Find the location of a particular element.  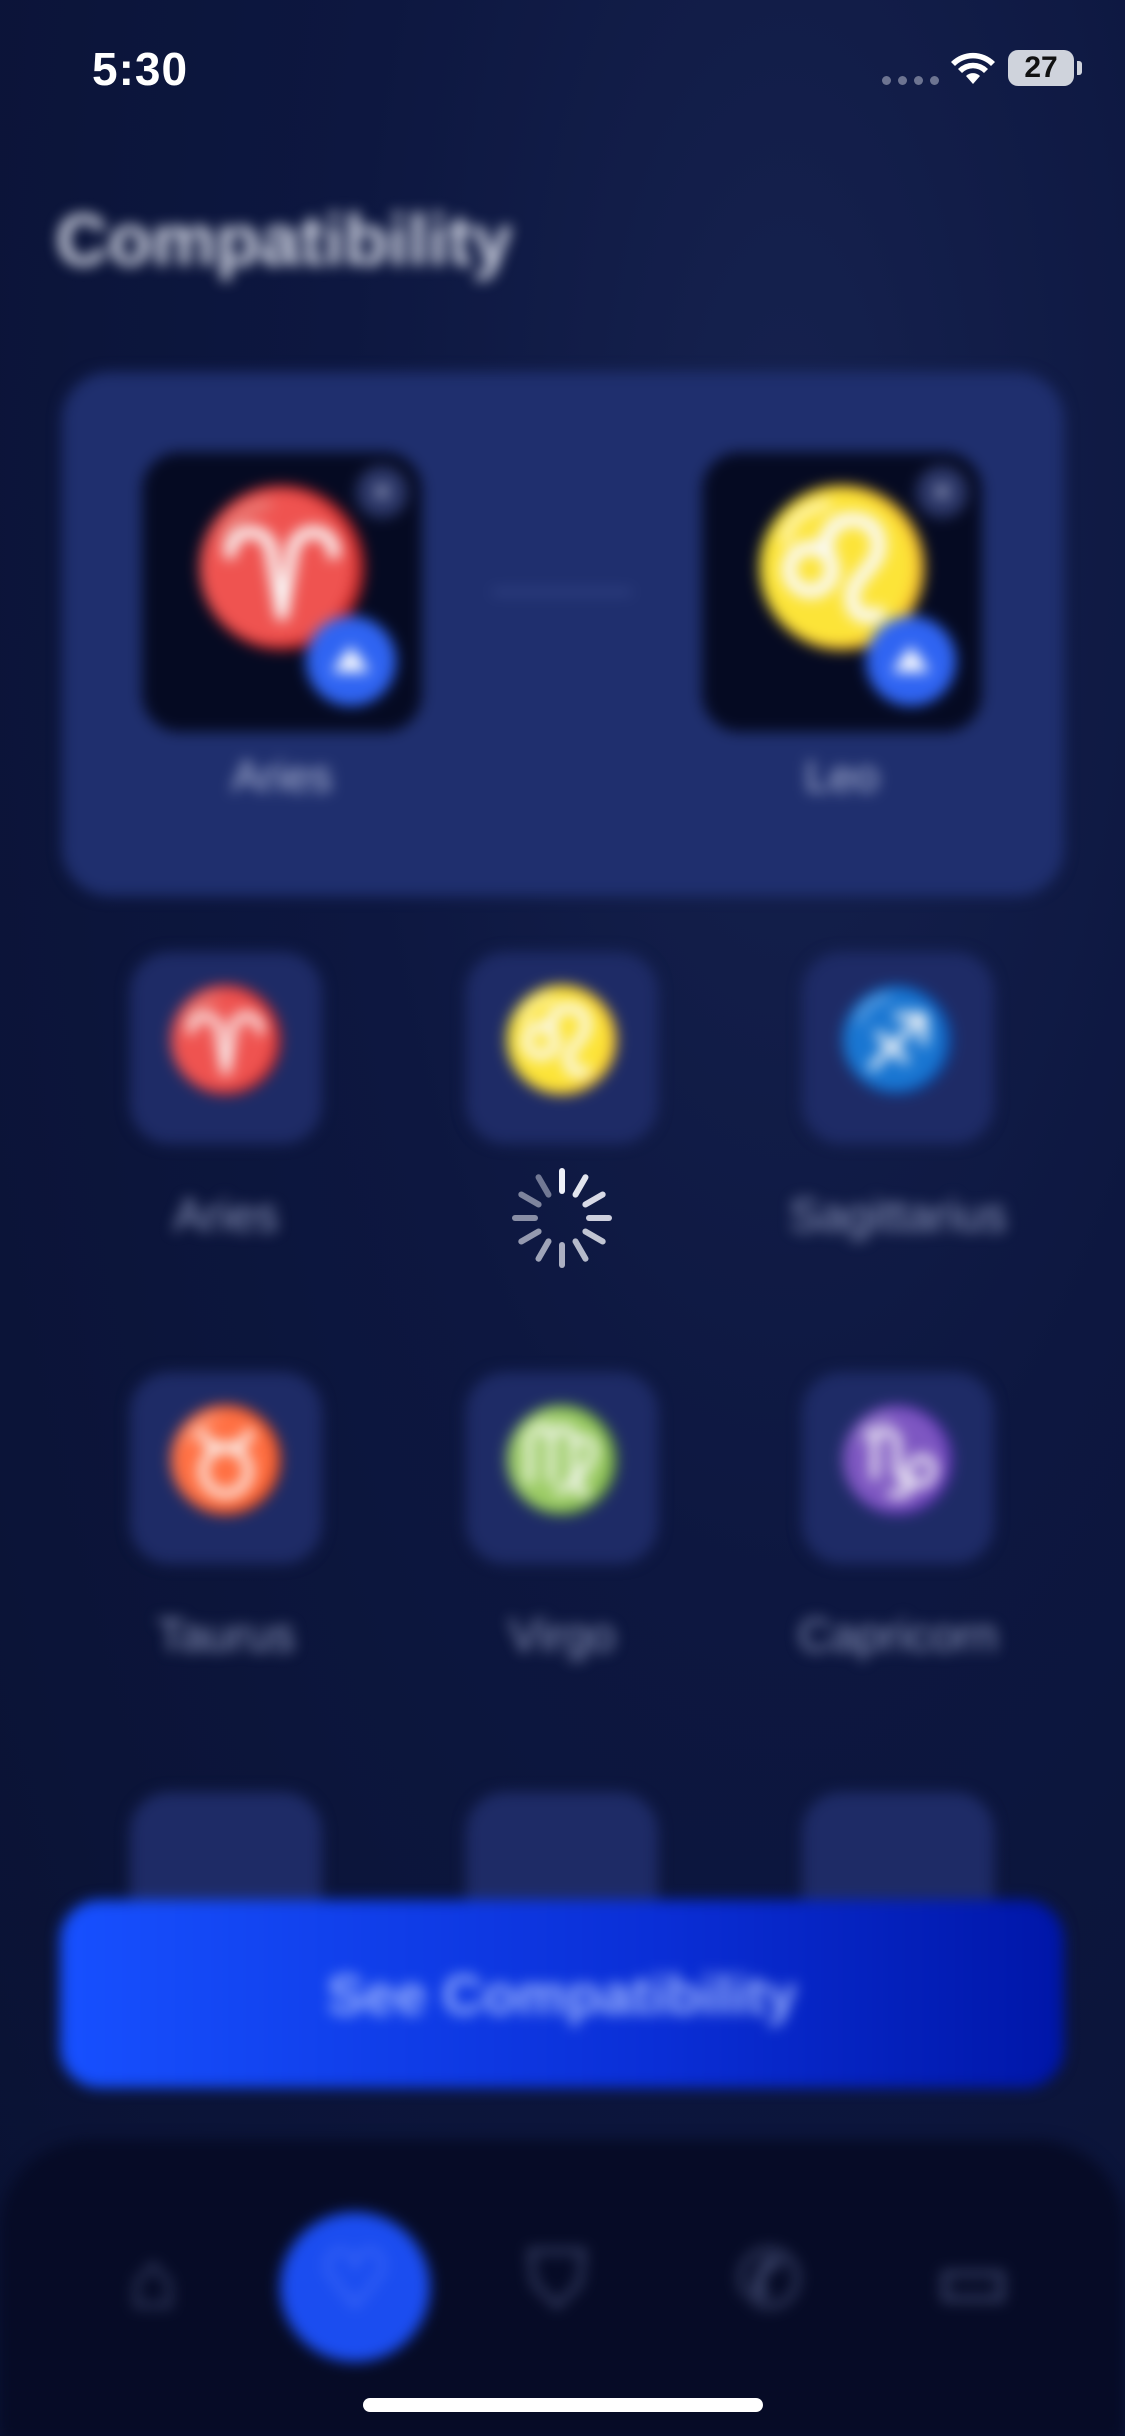

zodiac-item-leo: ♌ is located at coordinates (562, 1070).